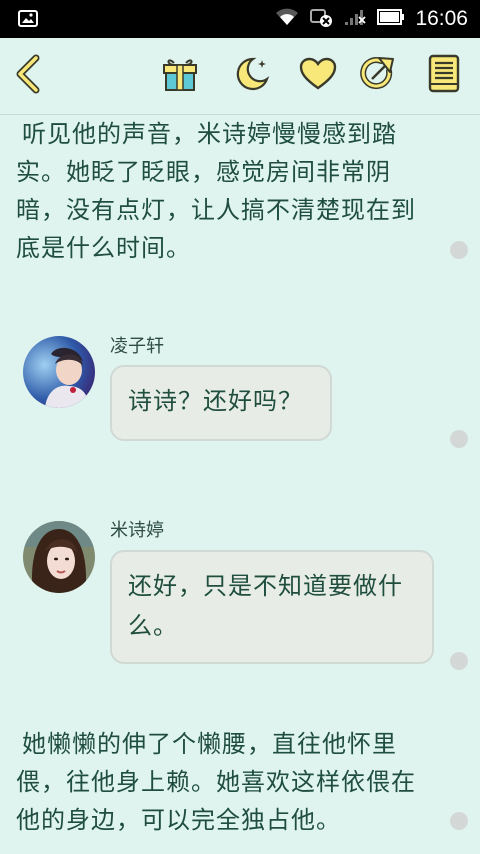 The image size is (480, 854). I want to click on gift-icon, so click(180, 76).